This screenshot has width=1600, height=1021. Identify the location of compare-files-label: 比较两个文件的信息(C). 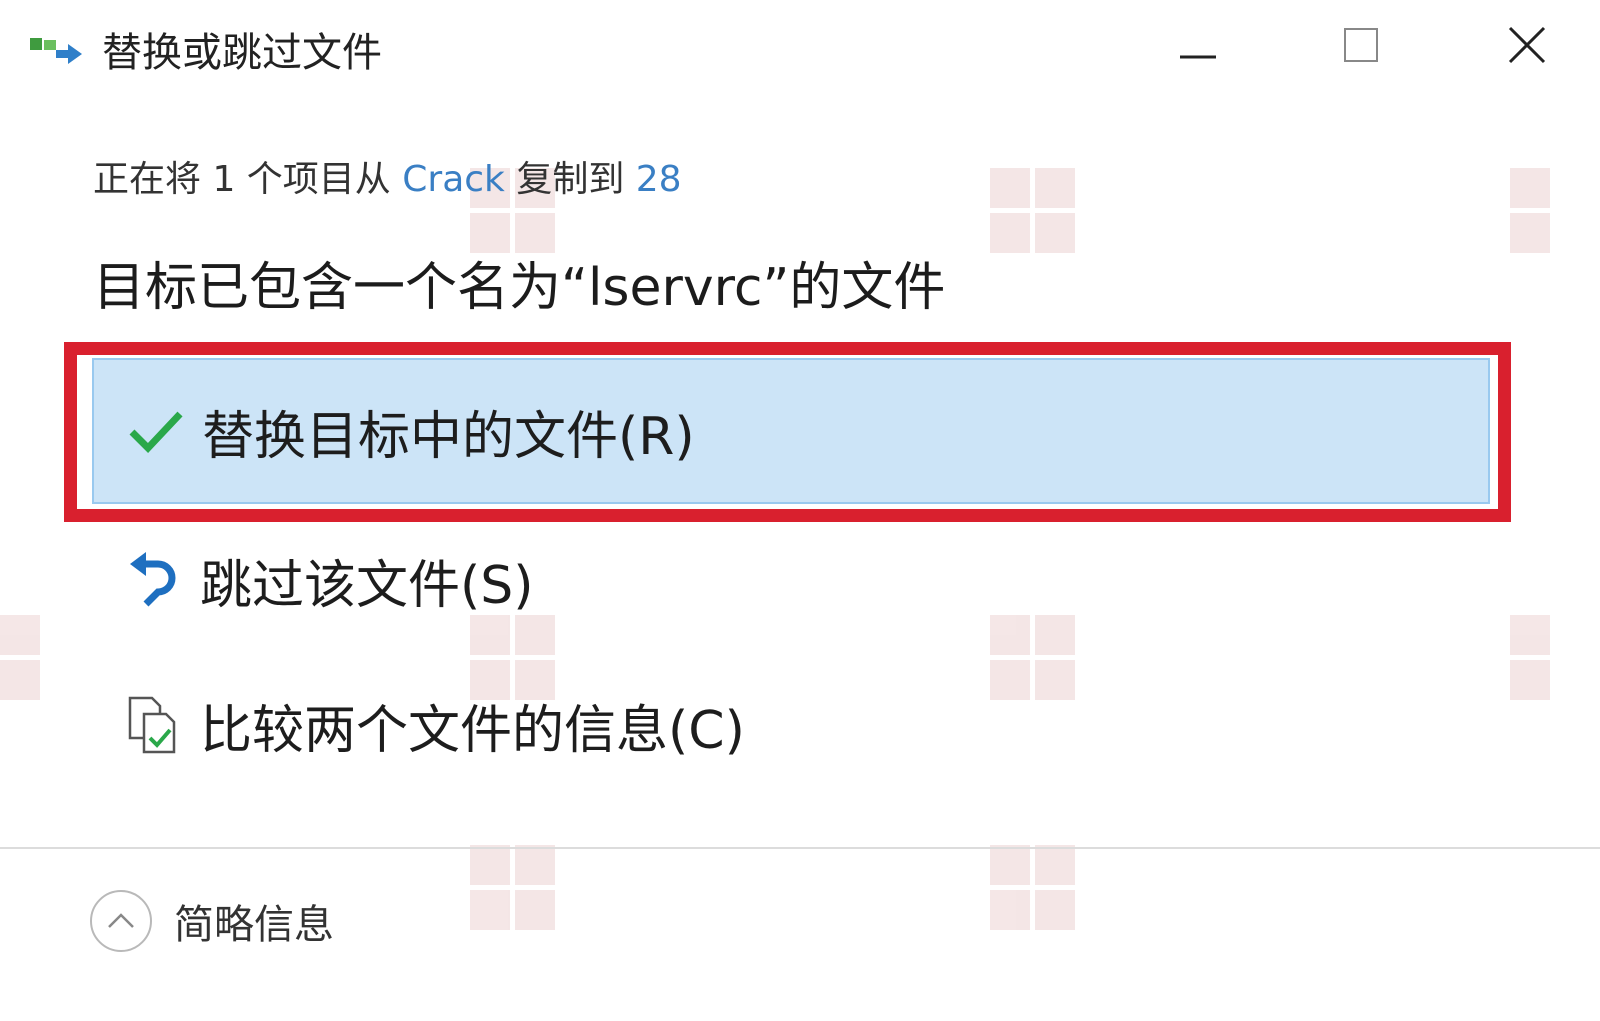
(472, 730).